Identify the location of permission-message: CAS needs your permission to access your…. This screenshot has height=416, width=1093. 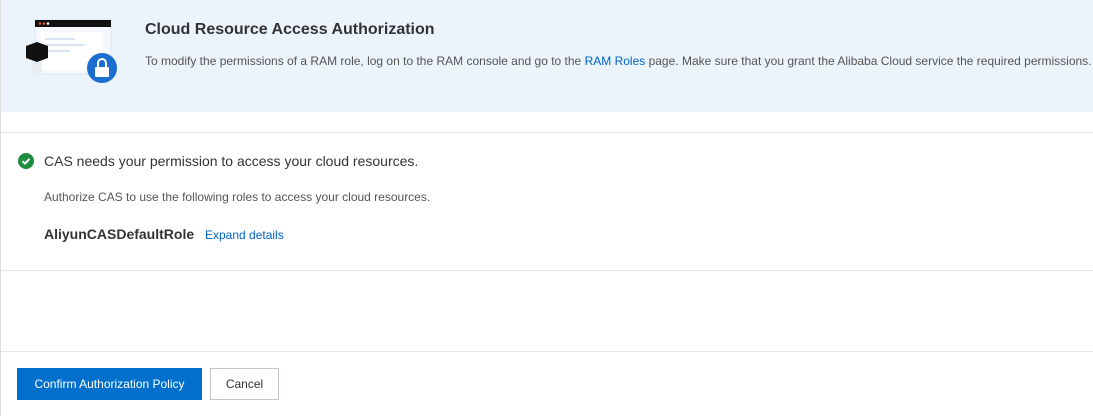
(231, 161).